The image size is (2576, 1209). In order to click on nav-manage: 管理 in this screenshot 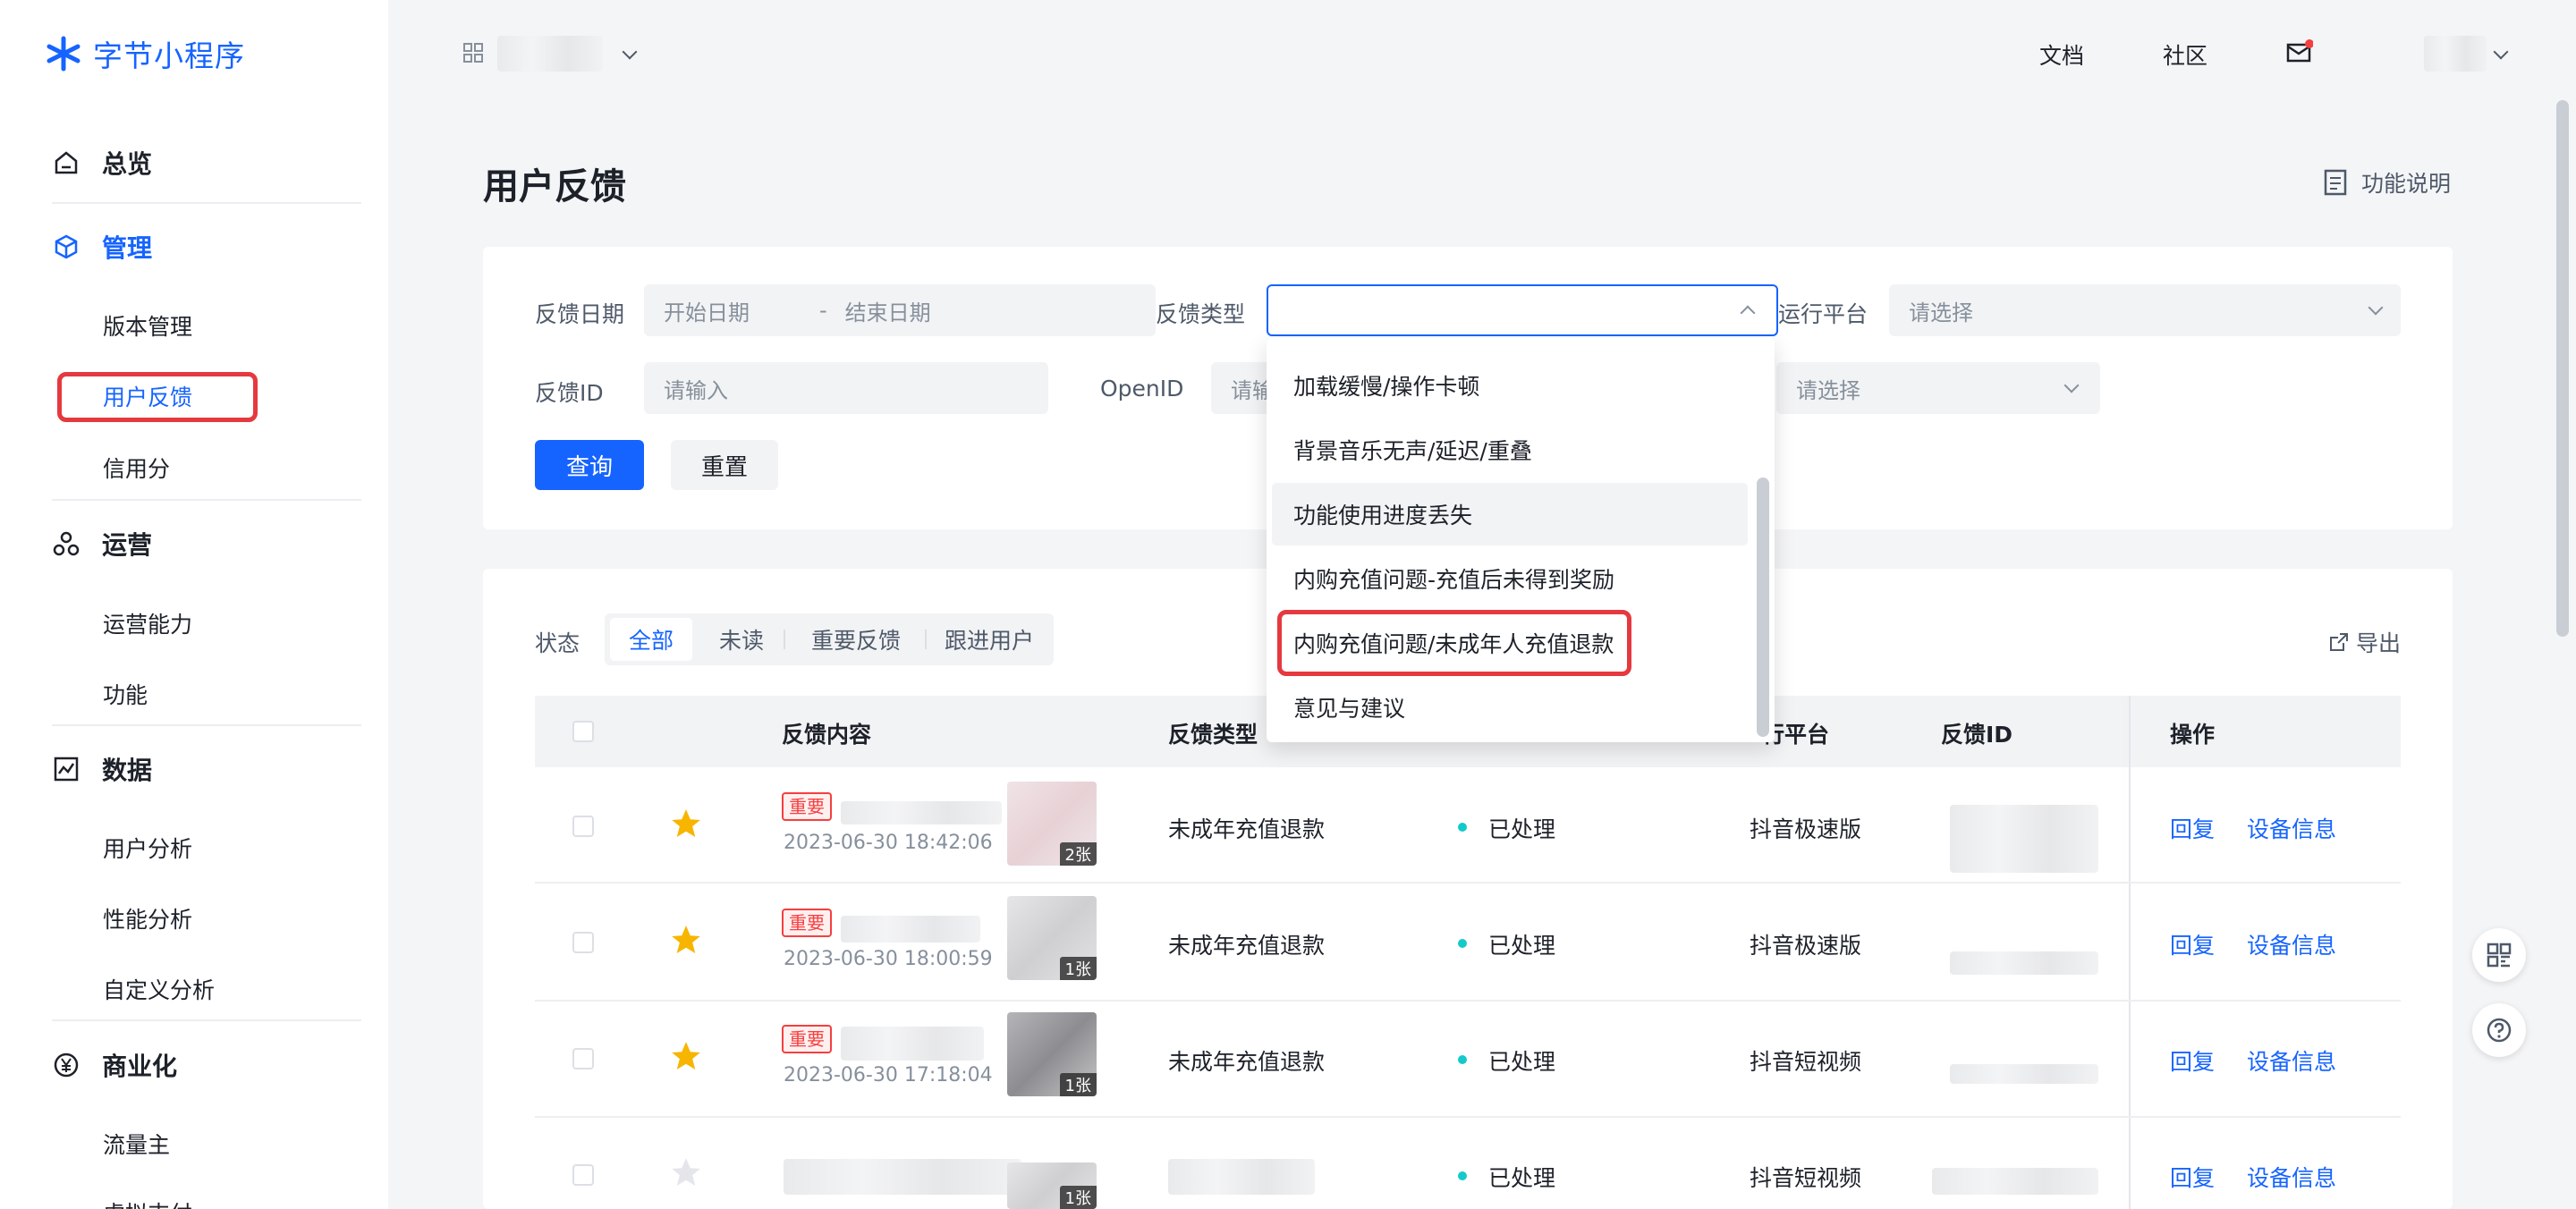, I will do `click(76, 247)`.